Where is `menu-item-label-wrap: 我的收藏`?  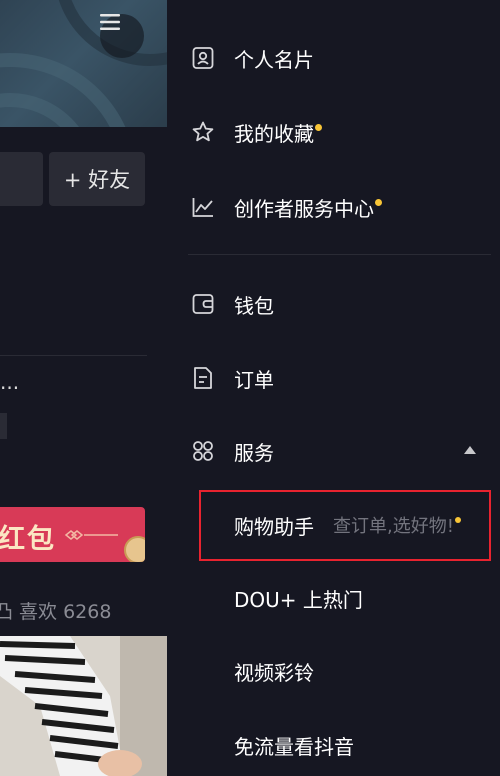 menu-item-label-wrap: 我的收藏 is located at coordinates (278, 132).